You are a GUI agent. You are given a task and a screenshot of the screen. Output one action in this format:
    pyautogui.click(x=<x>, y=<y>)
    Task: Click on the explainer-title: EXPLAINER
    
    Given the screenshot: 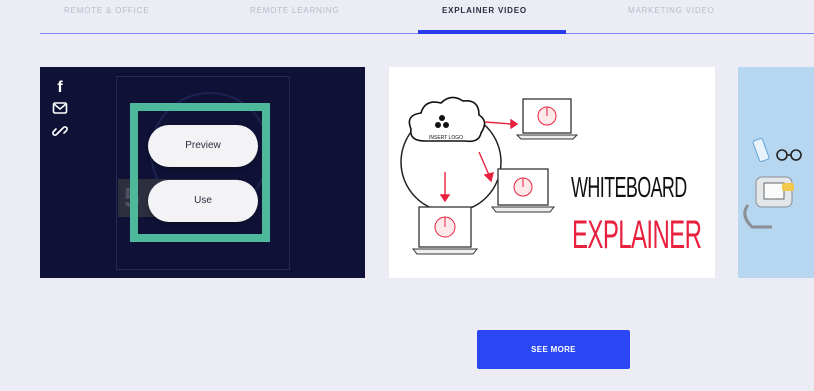 What is the action you would take?
    pyautogui.click(x=637, y=235)
    